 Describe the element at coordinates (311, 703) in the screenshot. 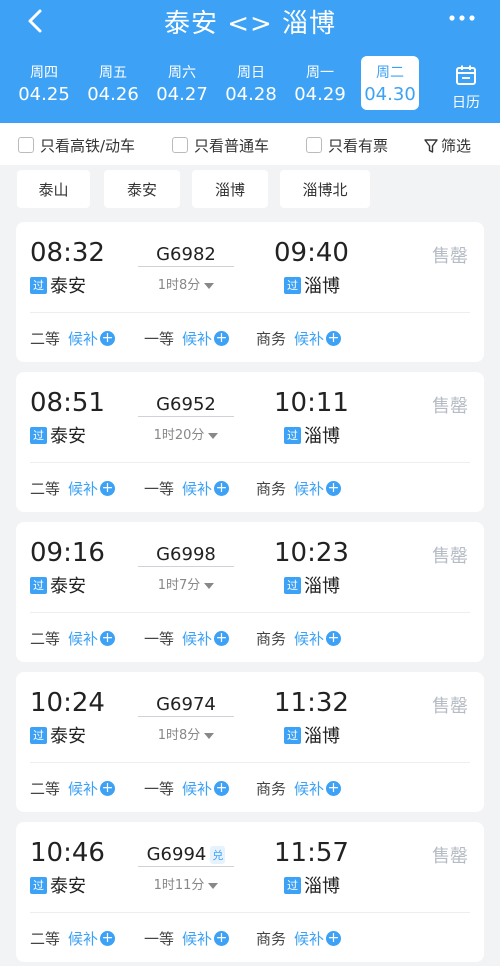

I see `arrival-time: 11:32` at that location.